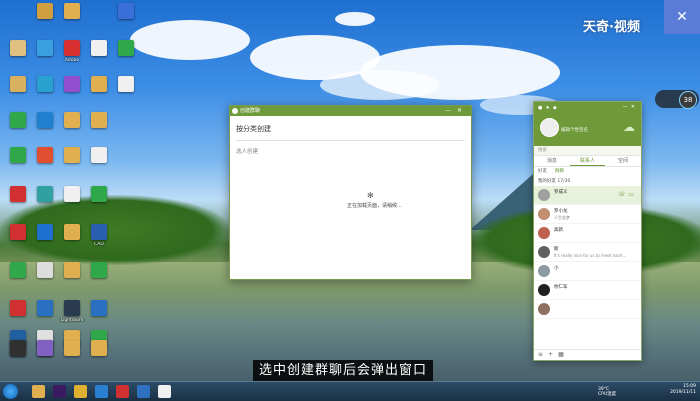 Image resolution: width=700 pixels, height=401 pixels. What do you see at coordinates (80, 391) in the screenshot?
I see `chrome-app-icon` at bounding box center [80, 391].